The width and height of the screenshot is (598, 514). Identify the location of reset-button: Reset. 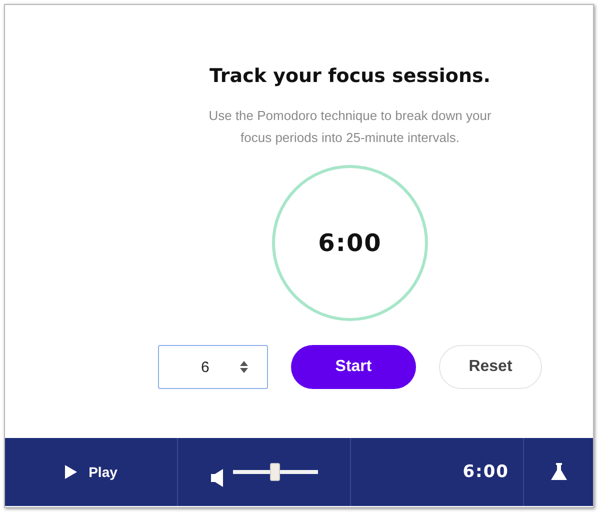
(490, 367).